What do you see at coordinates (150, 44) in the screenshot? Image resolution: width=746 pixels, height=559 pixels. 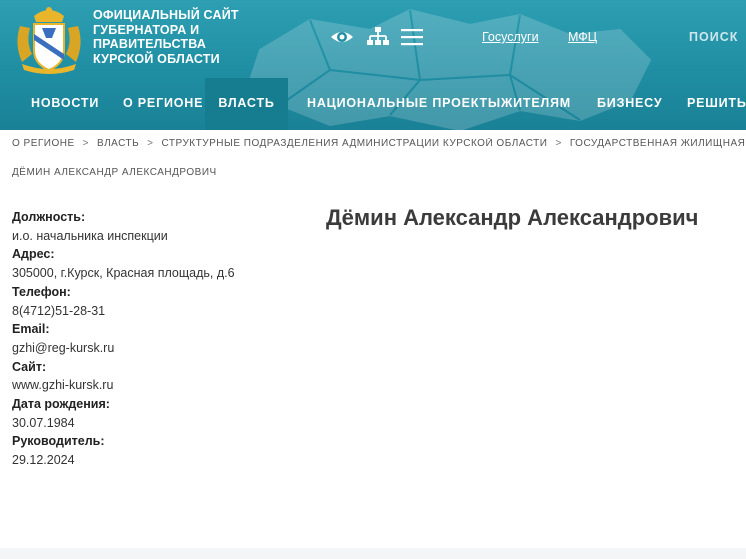 I see `site-title-line: ПРАВИТЕЛЬСТВА` at bounding box center [150, 44].